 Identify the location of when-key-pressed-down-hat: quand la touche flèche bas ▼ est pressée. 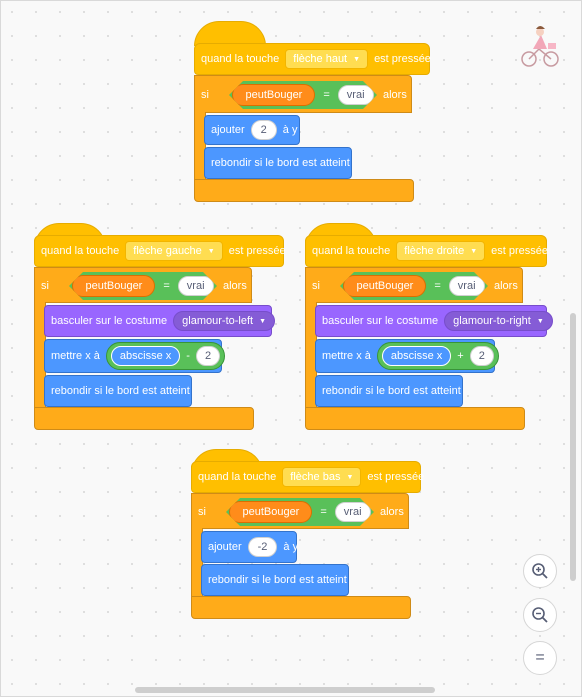
(308, 477).